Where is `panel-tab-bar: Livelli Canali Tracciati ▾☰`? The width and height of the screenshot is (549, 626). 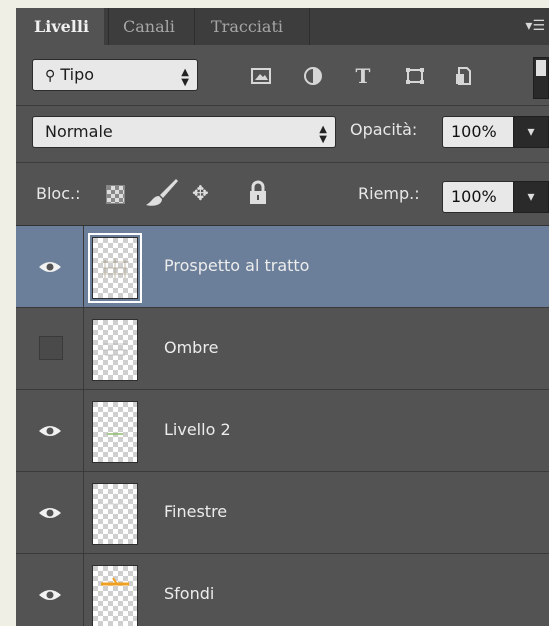 panel-tab-bar: Livelli Canali Tracciati ▾☰ is located at coordinates (282, 26).